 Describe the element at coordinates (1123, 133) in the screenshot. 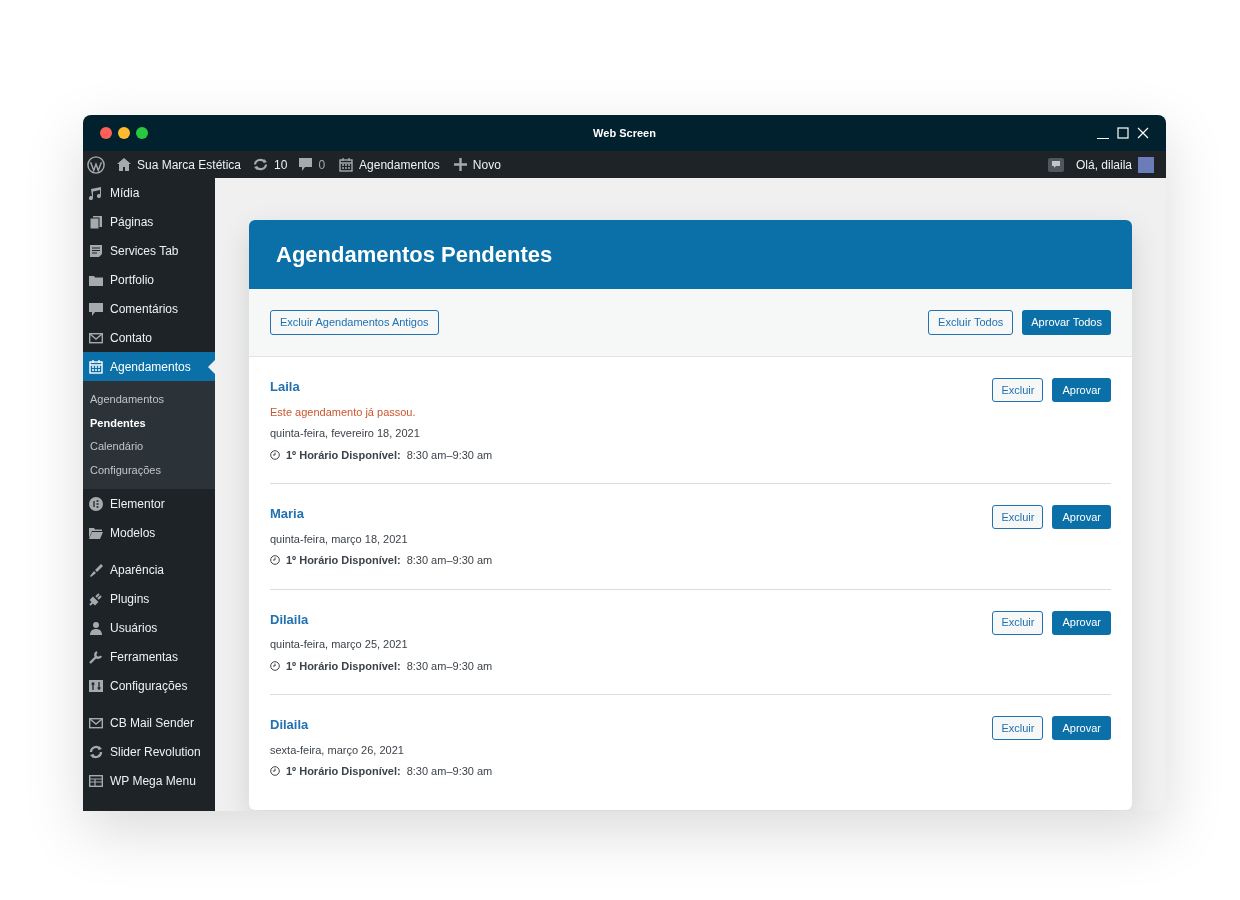

I see `maximize-icon` at that location.